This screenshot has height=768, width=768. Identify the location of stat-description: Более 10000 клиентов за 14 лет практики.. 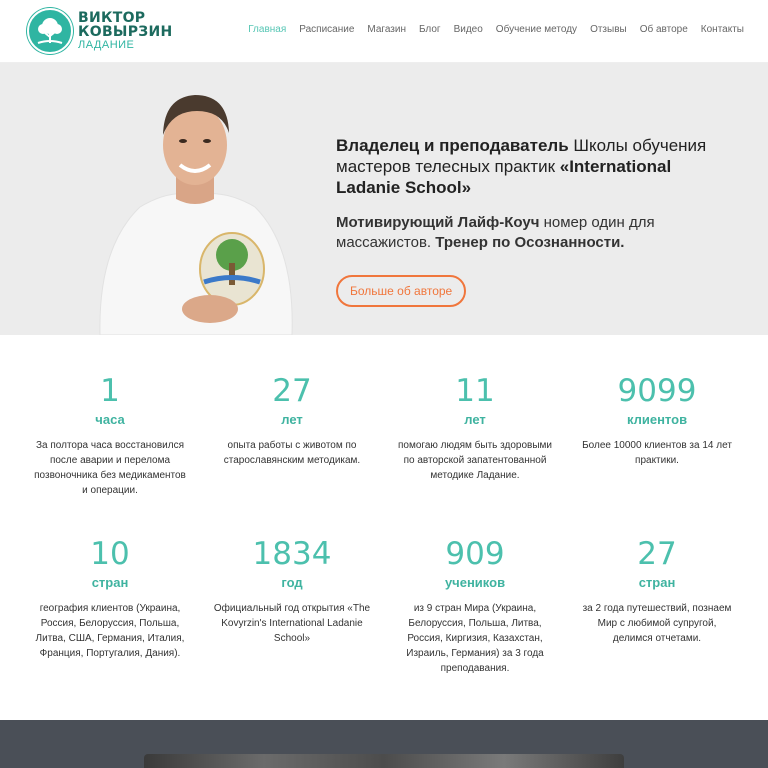
(657, 453).